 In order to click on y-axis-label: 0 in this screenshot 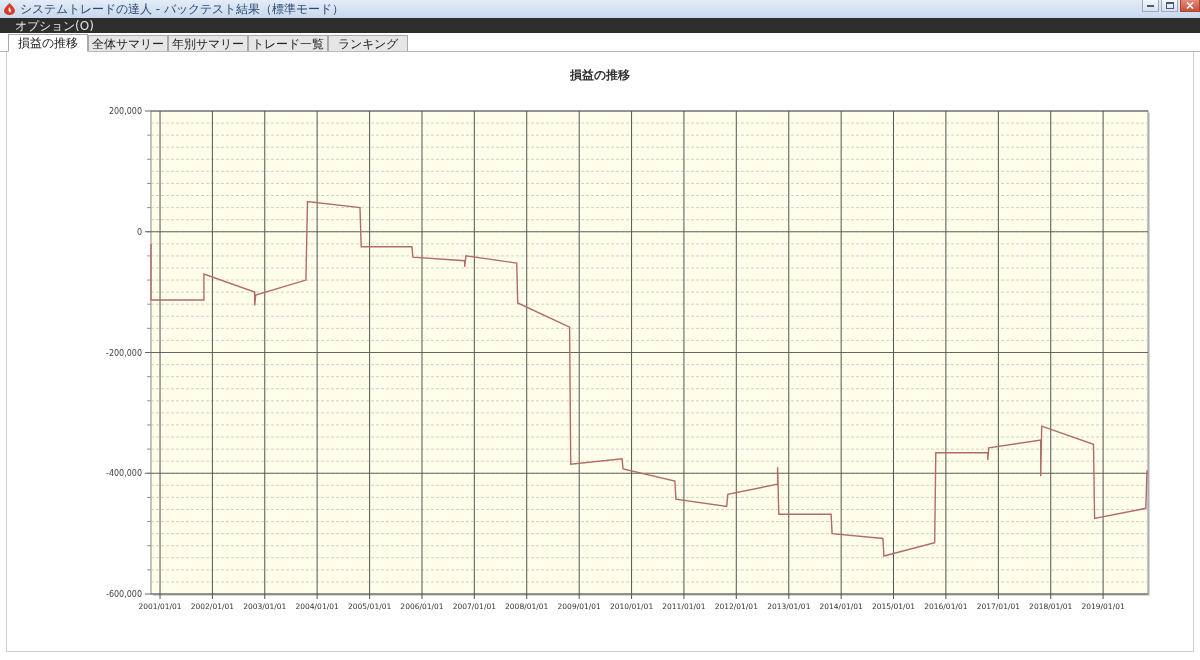, I will do `click(139, 232)`.